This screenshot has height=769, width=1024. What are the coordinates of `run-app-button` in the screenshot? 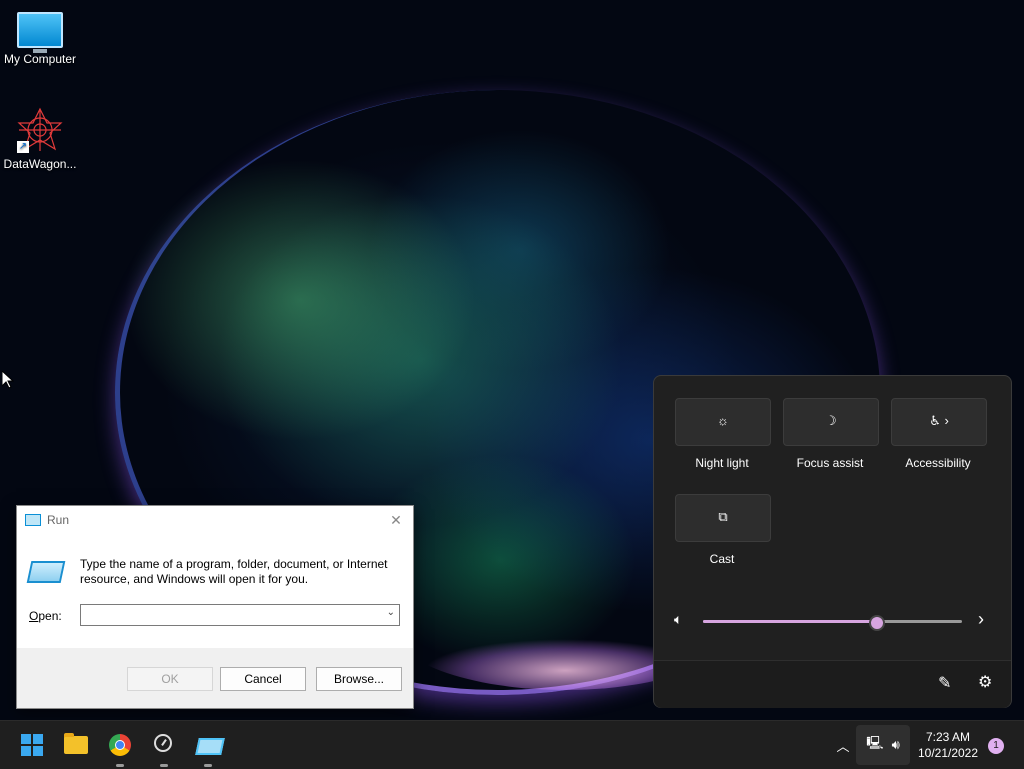 It's located at (208, 748).